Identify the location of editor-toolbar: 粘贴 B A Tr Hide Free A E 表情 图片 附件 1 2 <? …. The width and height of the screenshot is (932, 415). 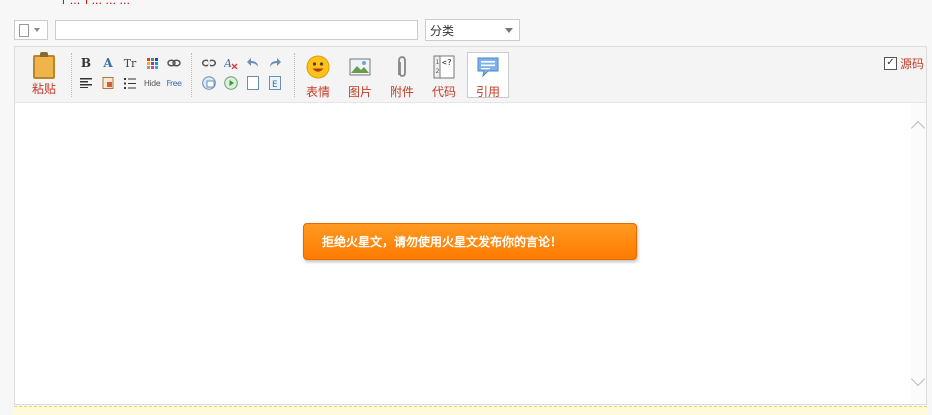
(470, 75).